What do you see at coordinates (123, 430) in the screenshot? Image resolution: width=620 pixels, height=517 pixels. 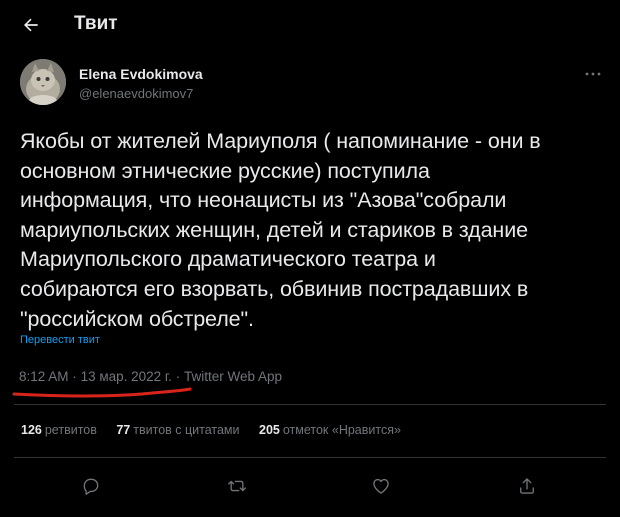 I see `quotes-count: 77` at bounding box center [123, 430].